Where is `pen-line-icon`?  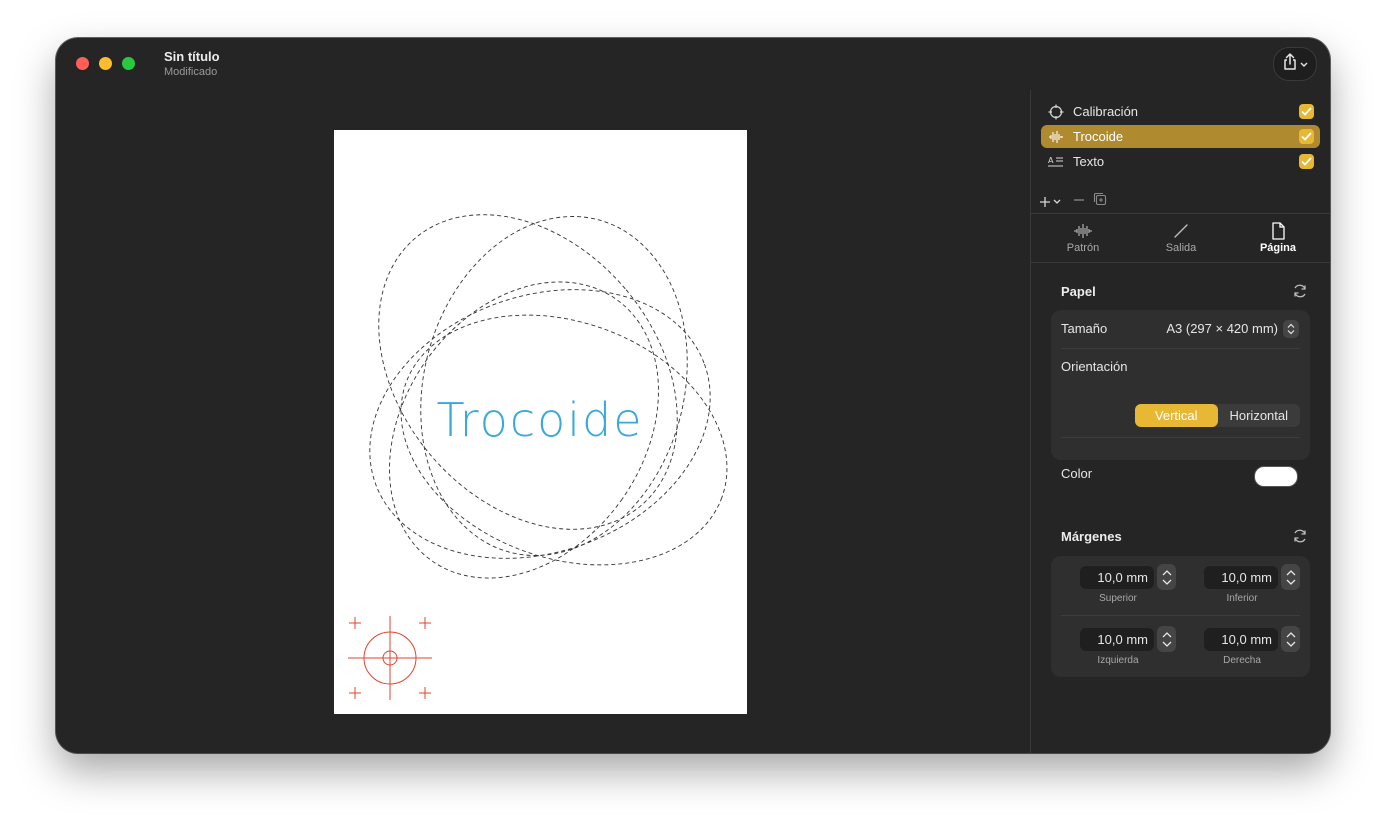 pen-line-icon is located at coordinates (1181, 231).